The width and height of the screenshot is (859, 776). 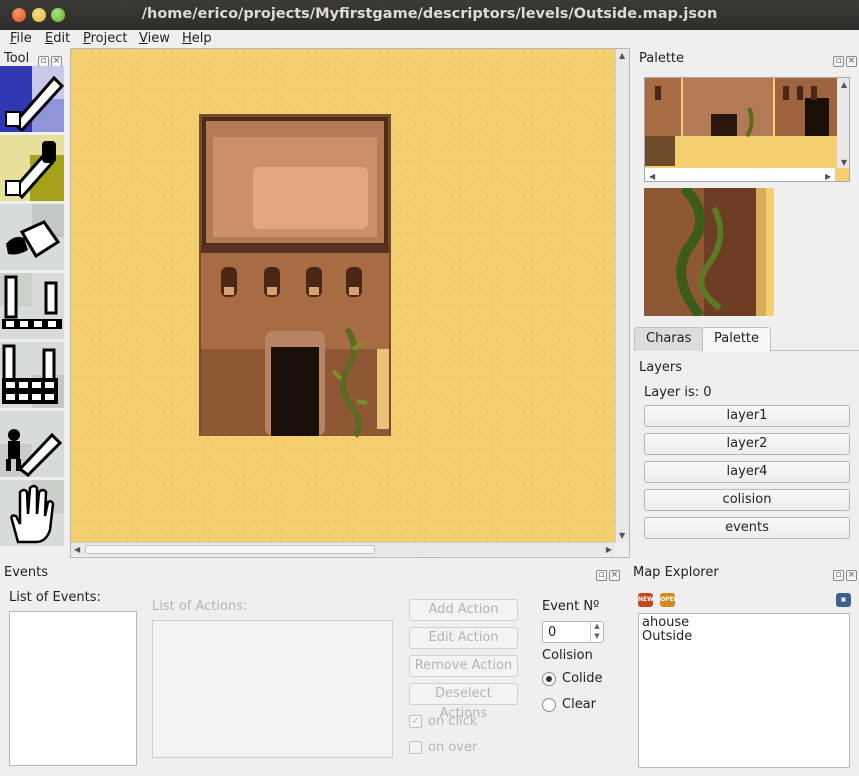 I want to click on colide-radio, so click(x=549, y=679).